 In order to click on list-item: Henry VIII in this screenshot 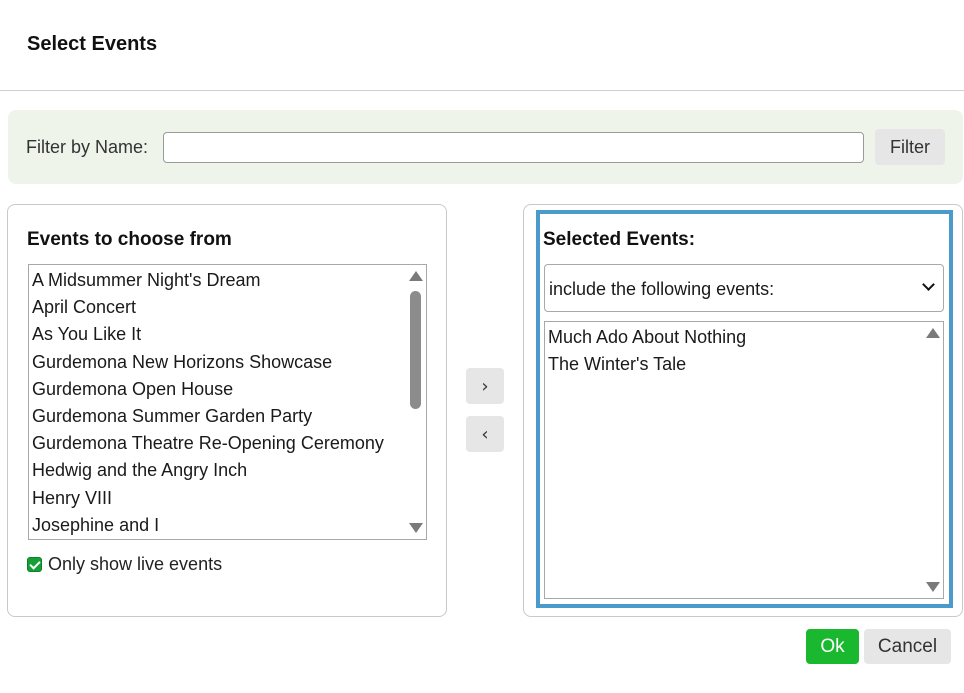, I will do `click(218, 498)`.